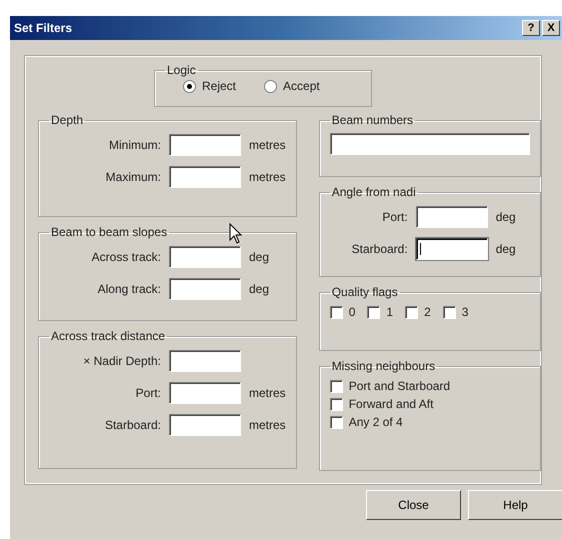 Image resolution: width=562 pixels, height=539 pixels. I want to click on checkbox-label: Forward and Aft, so click(391, 404).